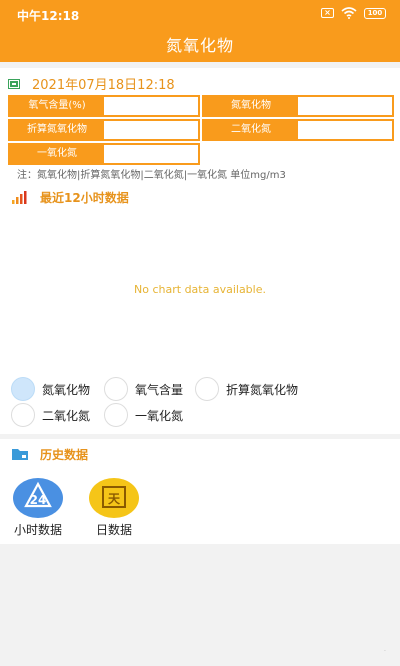 The width and height of the screenshot is (400, 666). I want to click on radio-converted-nox: 折算氮氧化物, so click(246, 389).